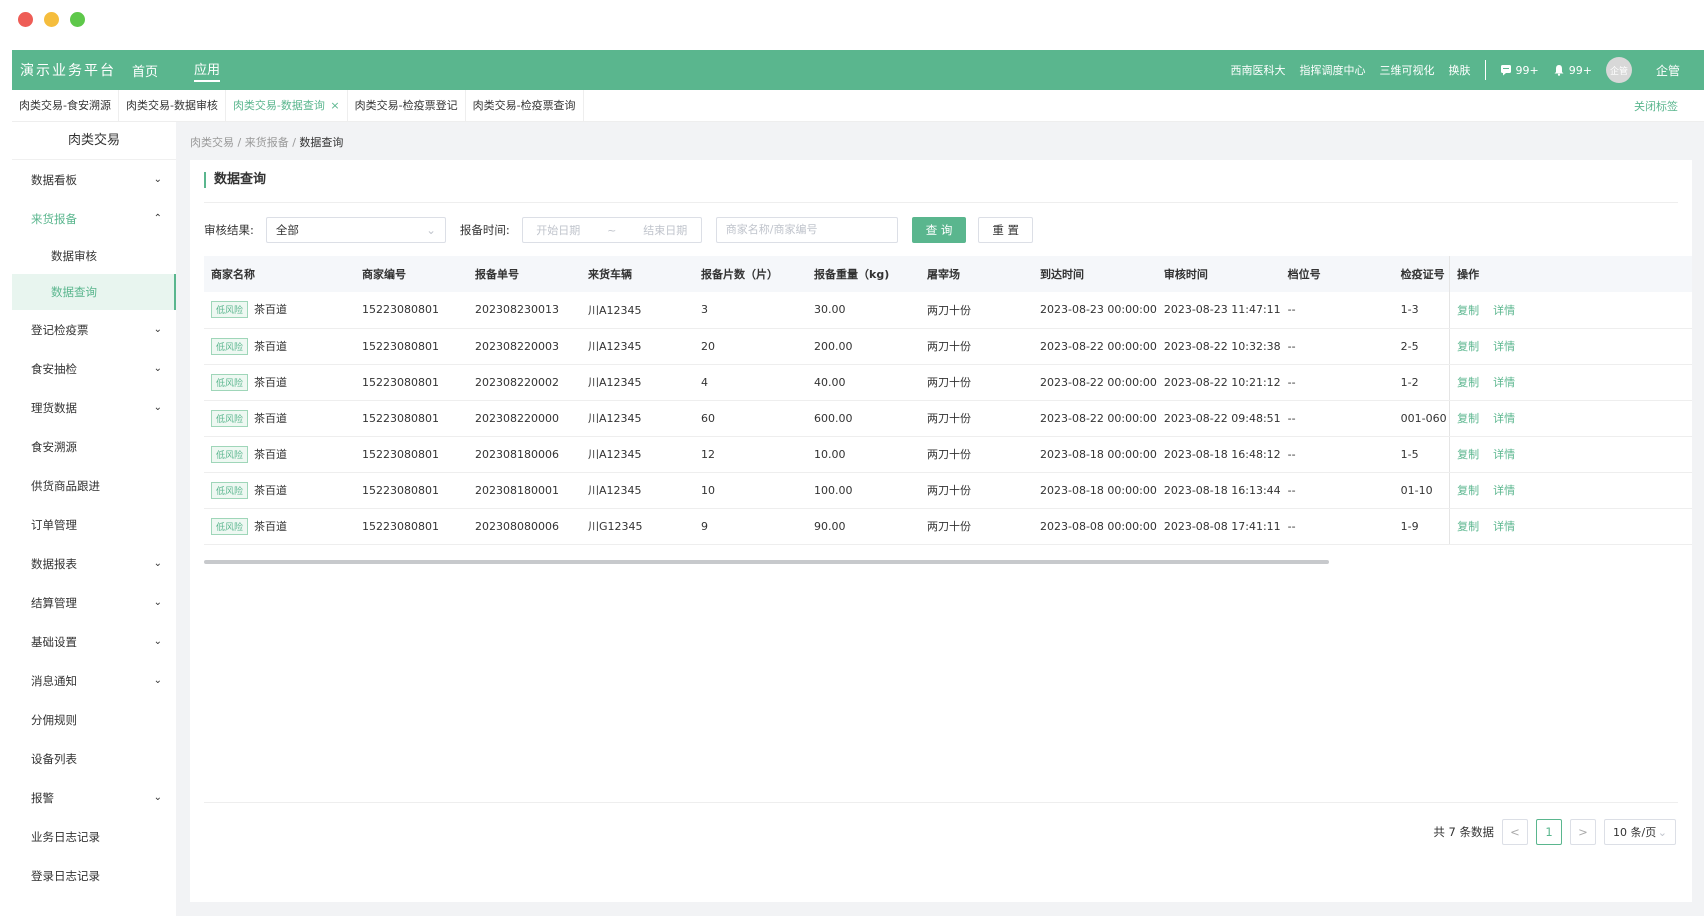 This screenshot has height=916, width=1704. What do you see at coordinates (94, 329) in the screenshot?
I see `sidebar-item-quarantine-register: 登记检疫票 ⌄` at bounding box center [94, 329].